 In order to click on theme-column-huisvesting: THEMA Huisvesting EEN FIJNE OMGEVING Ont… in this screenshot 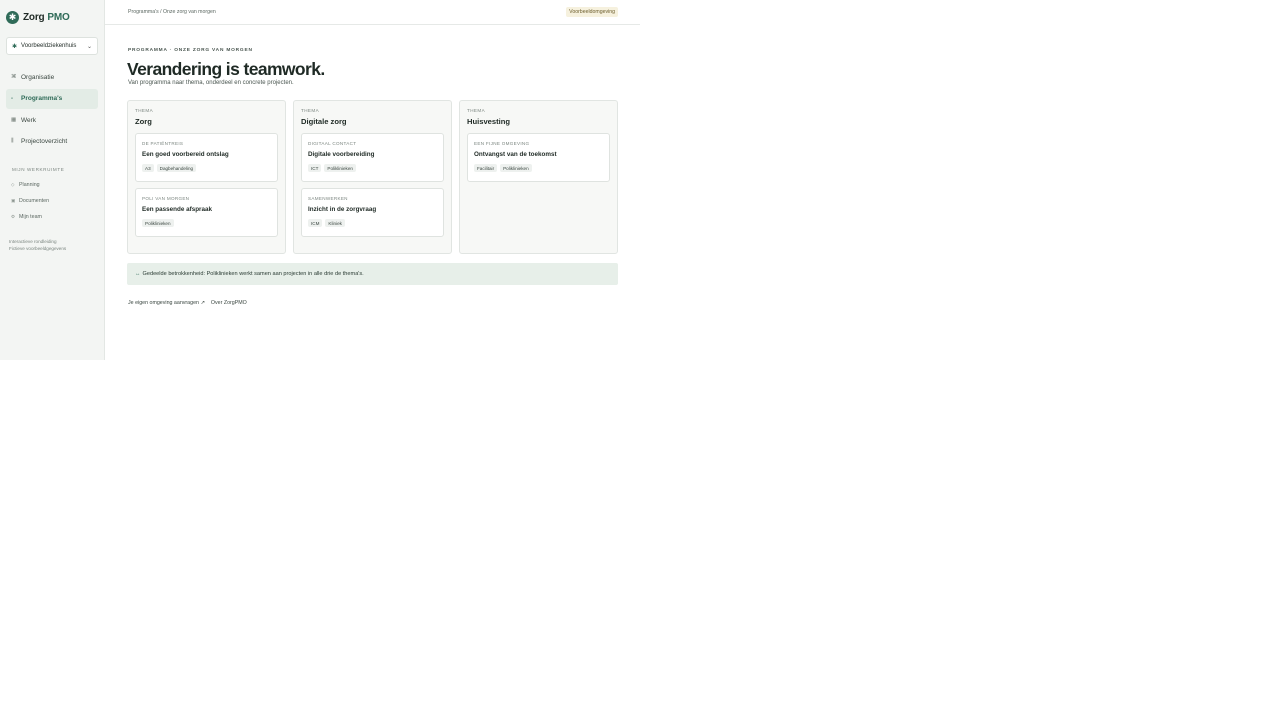, I will do `click(538, 177)`.